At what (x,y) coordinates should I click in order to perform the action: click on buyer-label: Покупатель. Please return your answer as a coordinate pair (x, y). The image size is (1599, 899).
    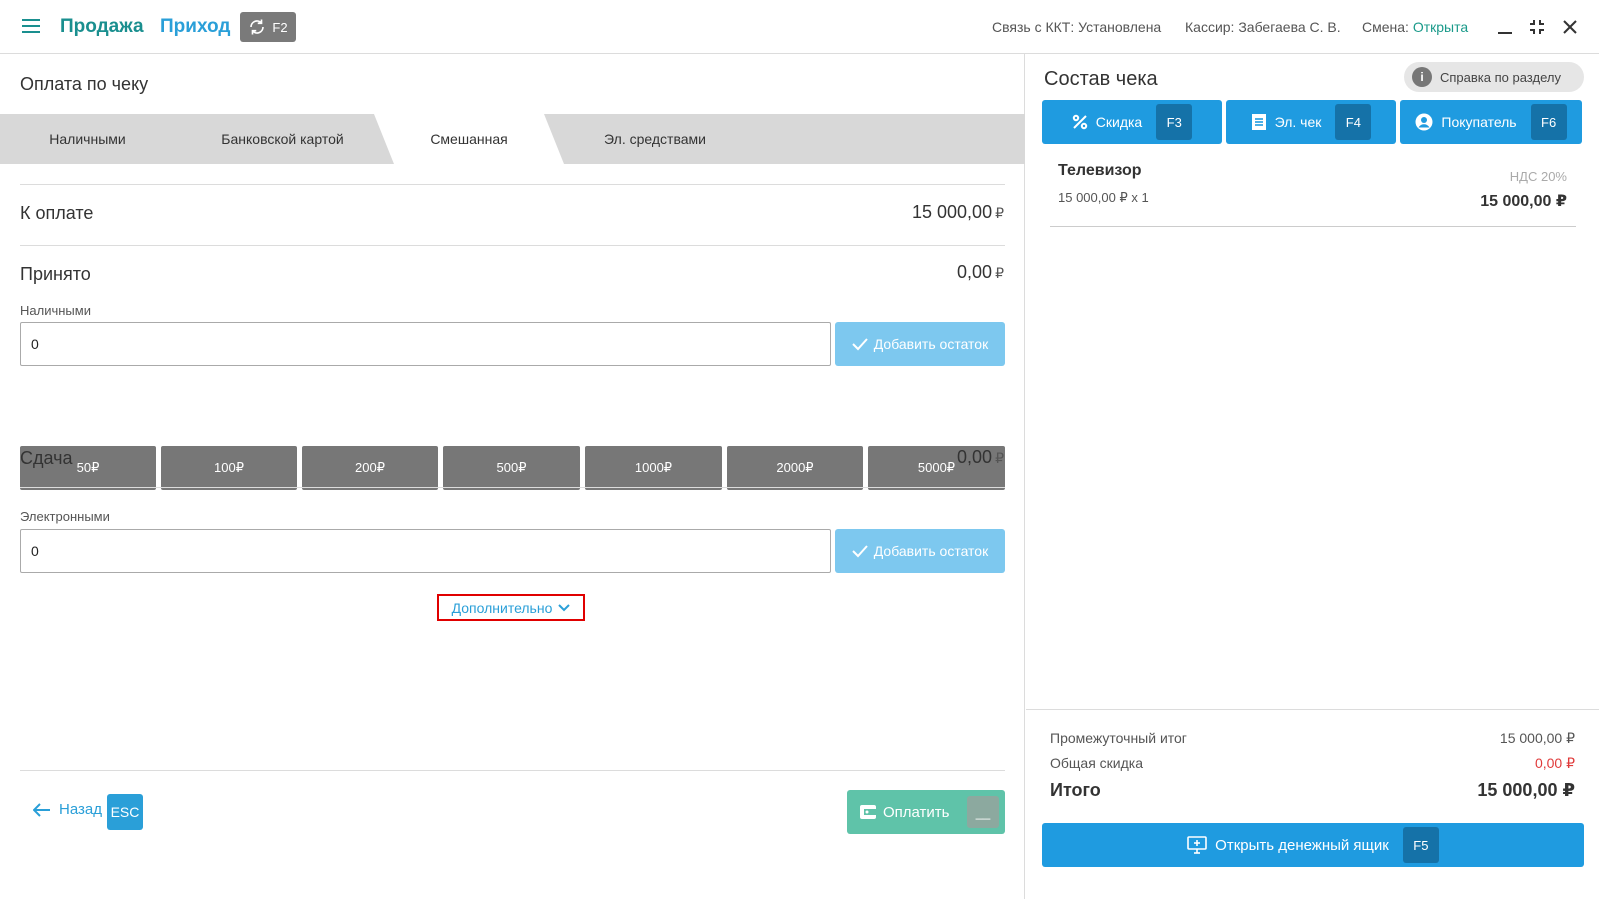
    Looking at the image, I should click on (1479, 122).